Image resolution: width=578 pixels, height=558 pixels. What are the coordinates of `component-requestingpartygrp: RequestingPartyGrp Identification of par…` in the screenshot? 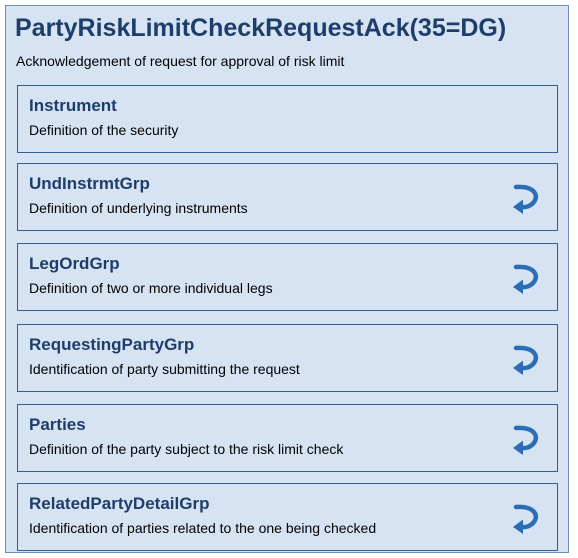 It's located at (287, 358).